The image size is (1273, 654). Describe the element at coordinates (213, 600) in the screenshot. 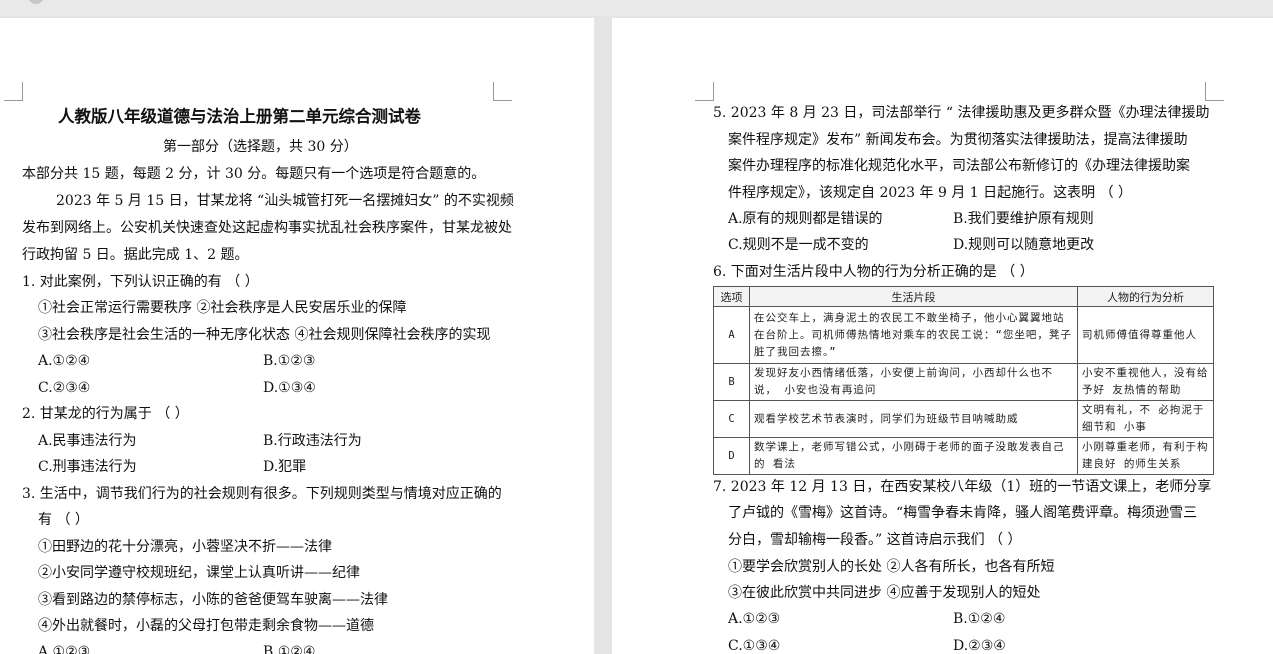

I see `statement-line: ③看到路边的禁停标志，小陈的爸爸便驾车驶离——法律` at that location.